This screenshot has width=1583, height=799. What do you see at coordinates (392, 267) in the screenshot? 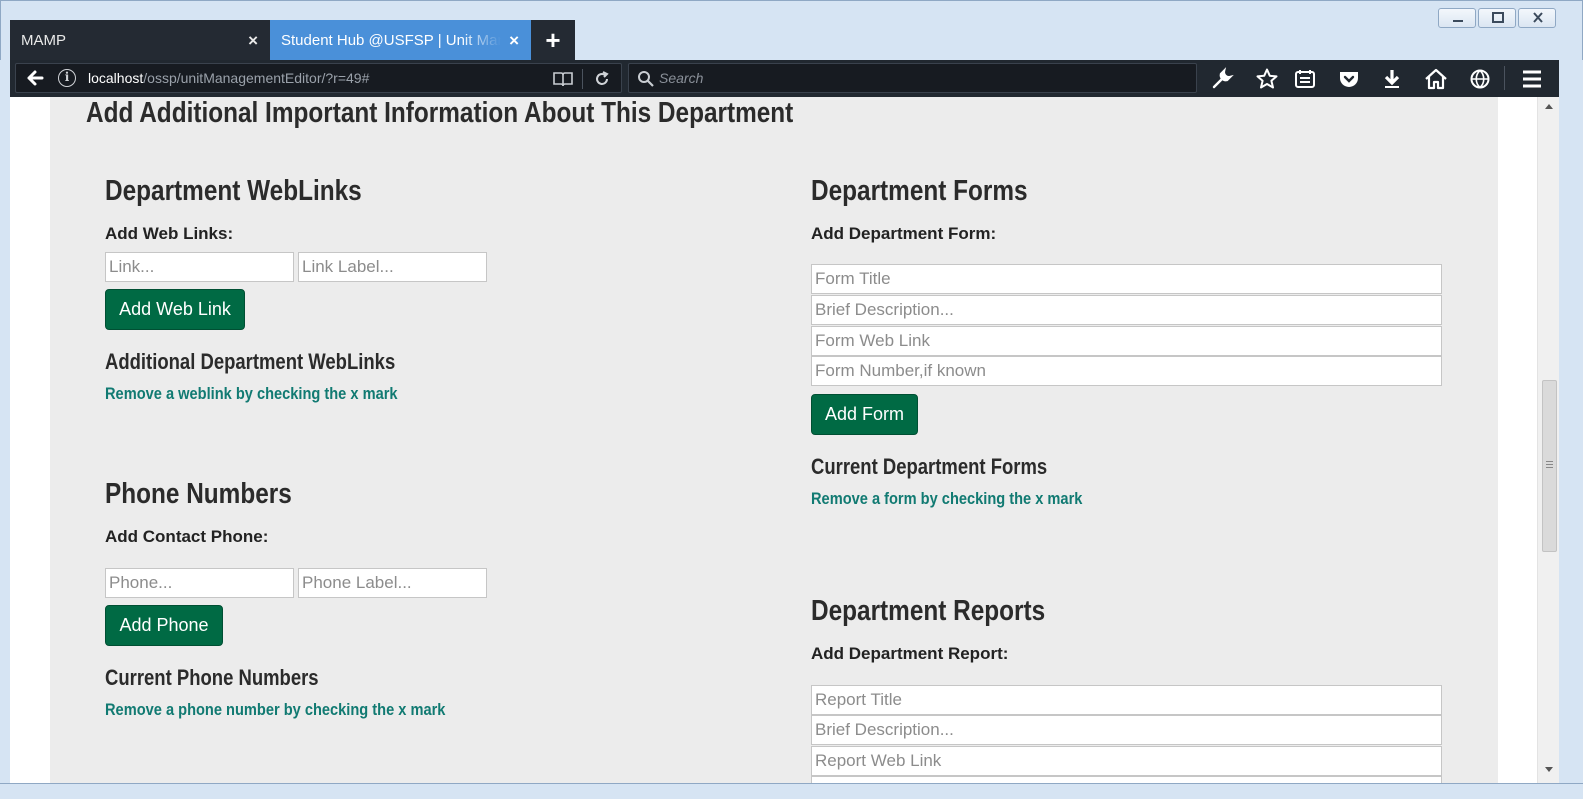
I see `link-label-input` at bounding box center [392, 267].